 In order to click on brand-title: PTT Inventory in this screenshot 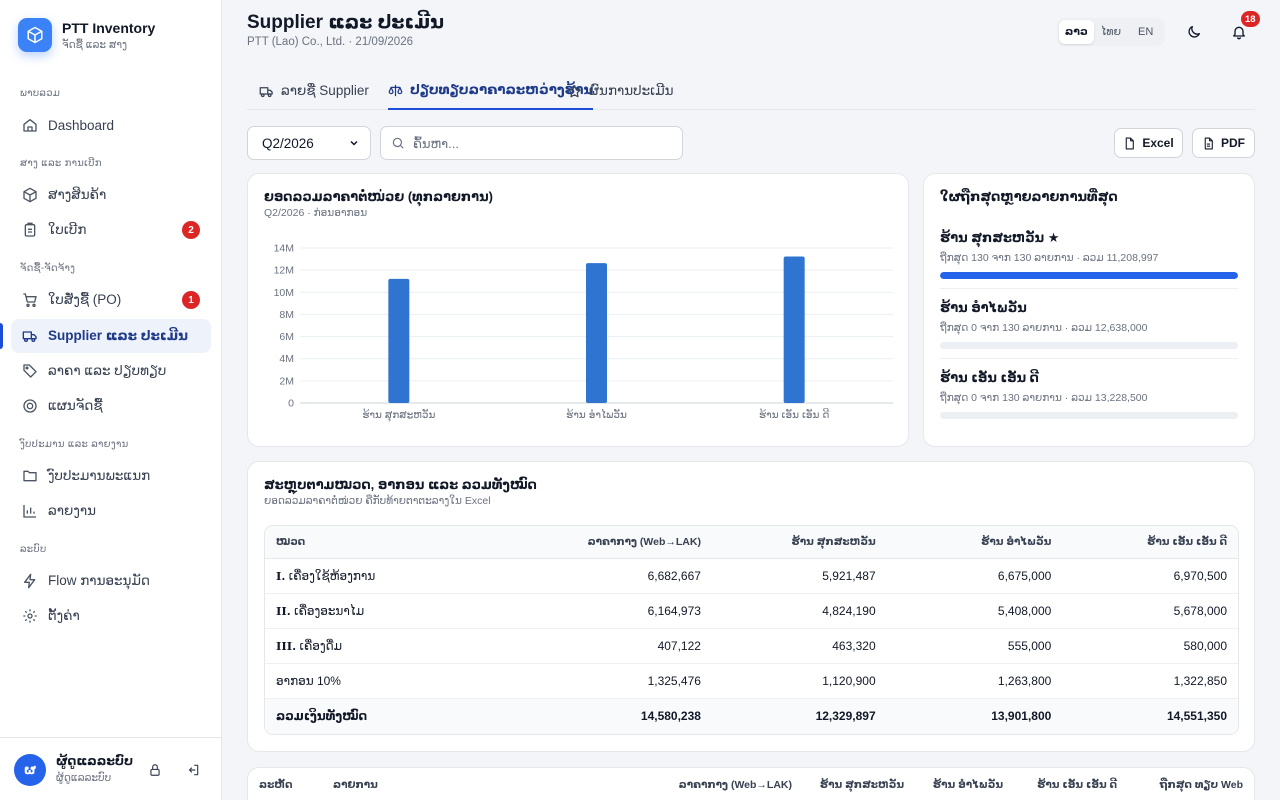, I will do `click(109, 27)`.